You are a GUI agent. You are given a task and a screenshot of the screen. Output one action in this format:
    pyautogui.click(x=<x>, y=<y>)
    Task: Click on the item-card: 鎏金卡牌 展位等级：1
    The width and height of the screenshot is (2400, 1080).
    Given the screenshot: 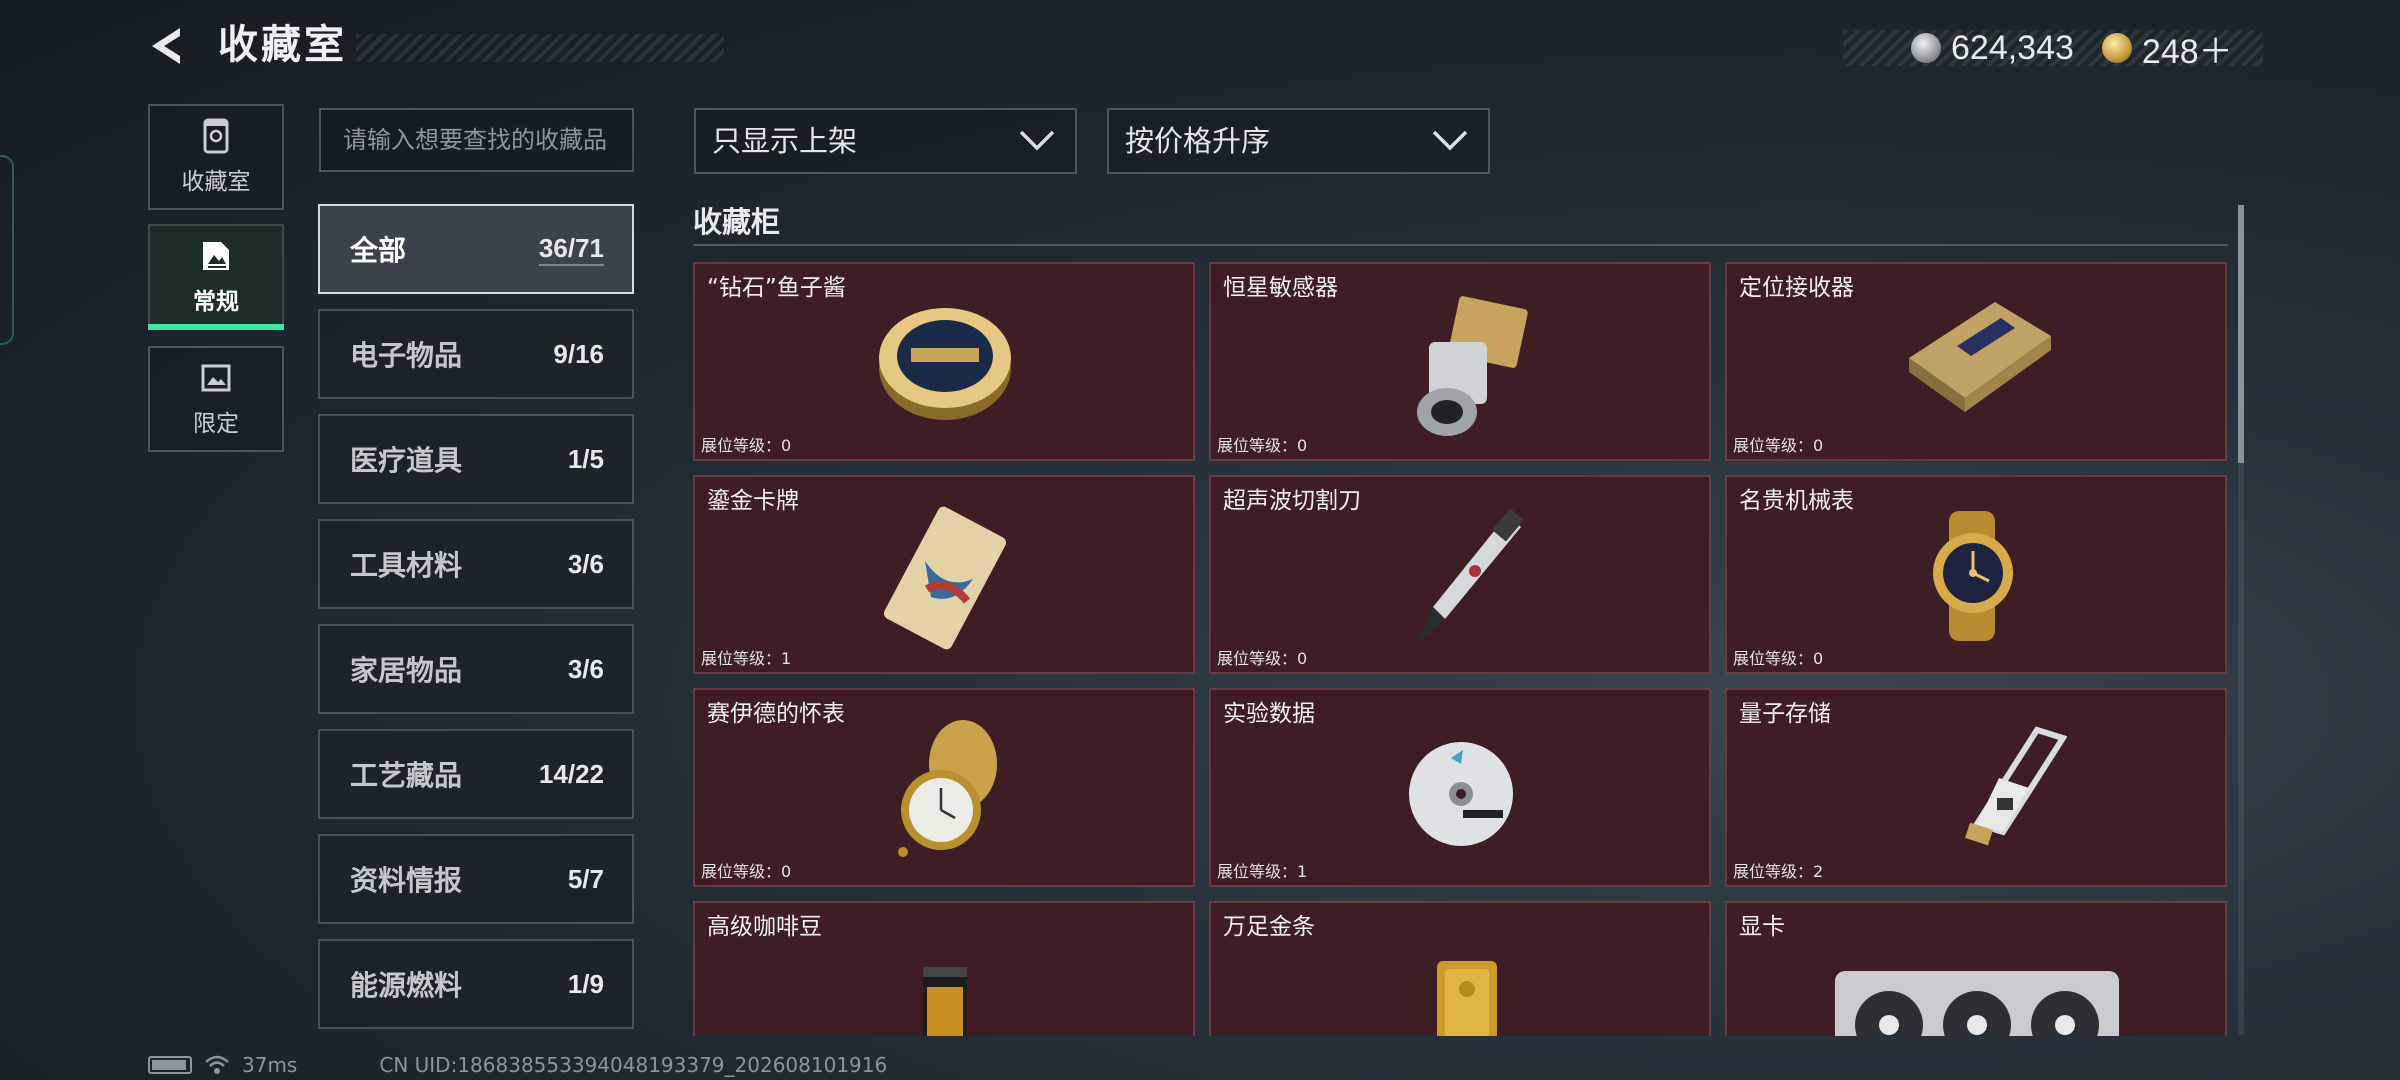 What is the action you would take?
    pyautogui.click(x=944, y=574)
    